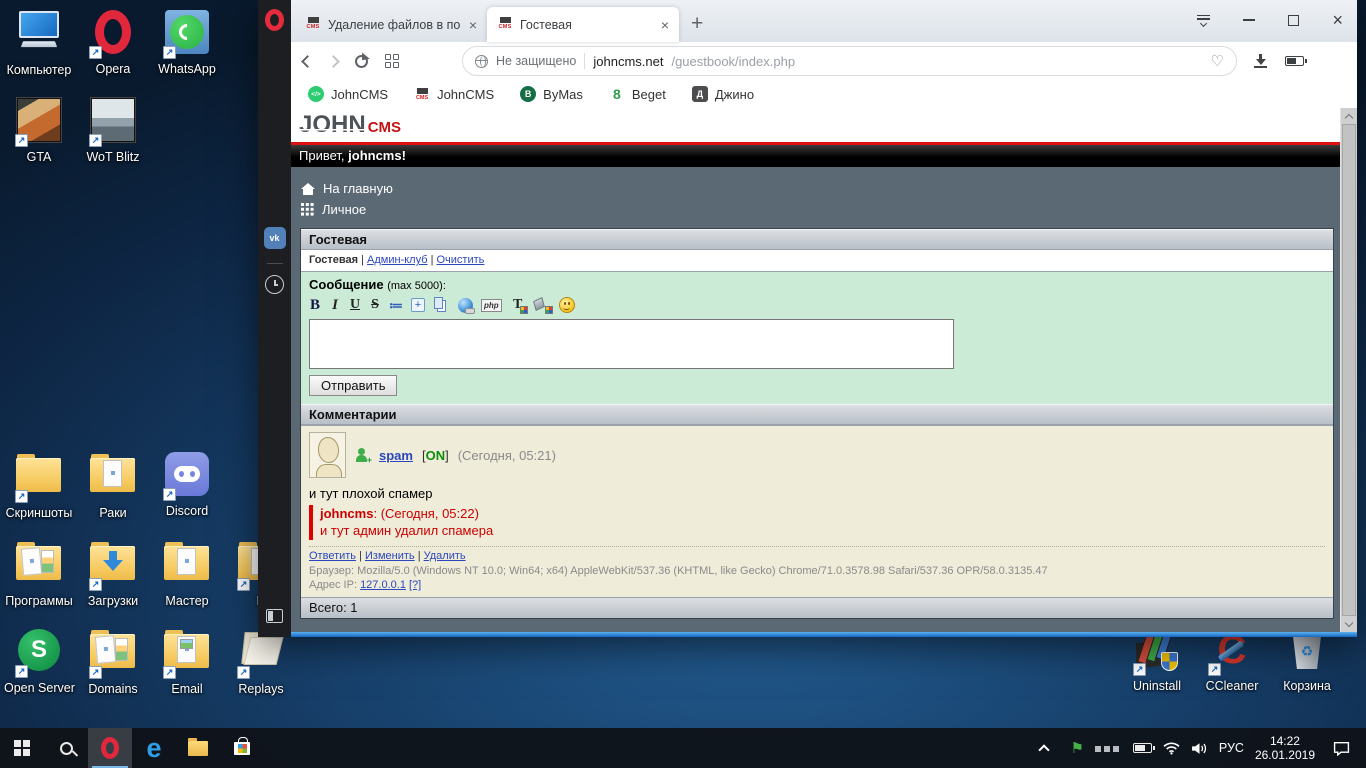  I want to click on format-plus-icon: +, so click(418, 305).